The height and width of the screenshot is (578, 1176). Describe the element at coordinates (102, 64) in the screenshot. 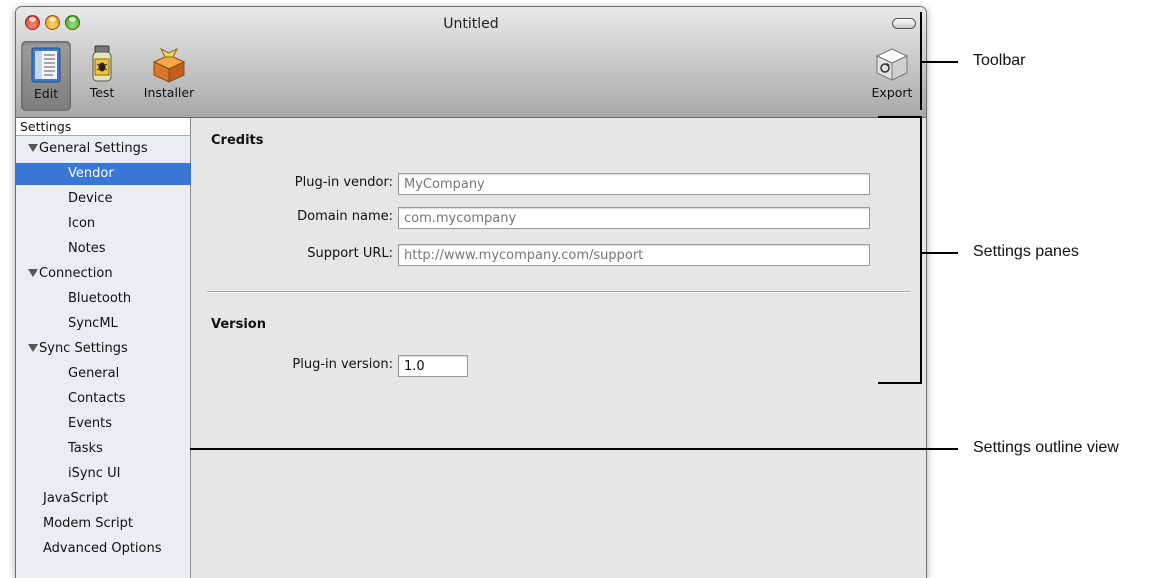

I see `bug-jar-icon` at that location.